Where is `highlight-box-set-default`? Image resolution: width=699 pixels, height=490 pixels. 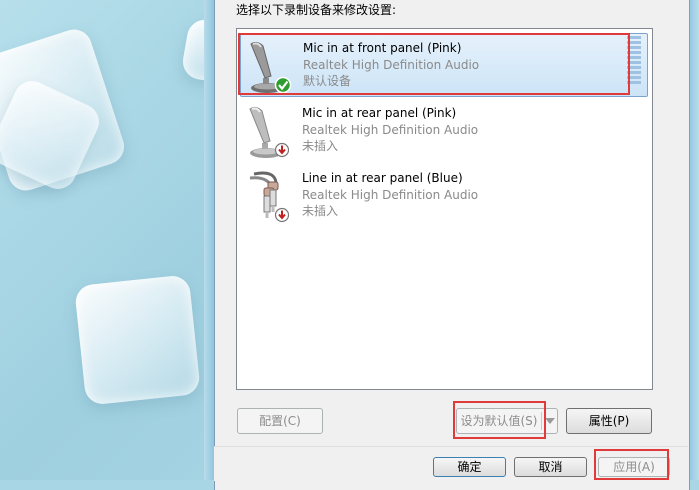
highlight-box-set-default is located at coordinates (499, 420).